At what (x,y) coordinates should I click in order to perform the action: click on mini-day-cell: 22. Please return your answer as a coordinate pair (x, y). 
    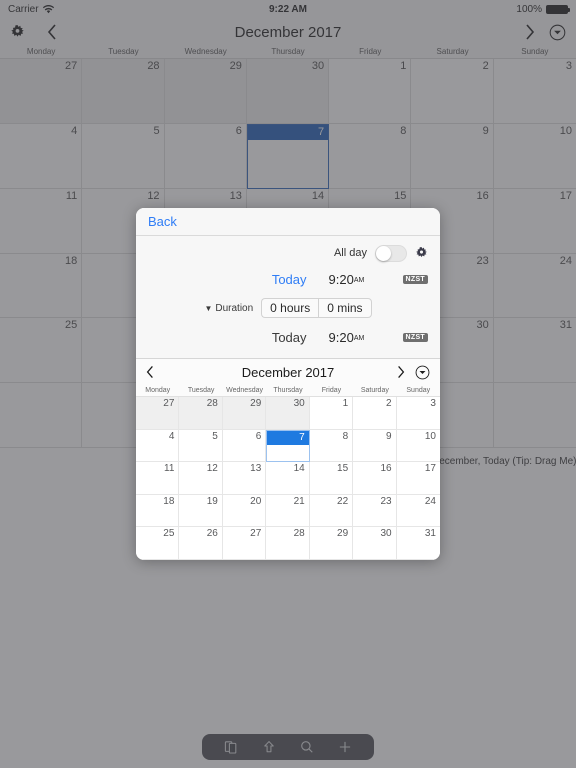
    Looking at the image, I should click on (331, 511).